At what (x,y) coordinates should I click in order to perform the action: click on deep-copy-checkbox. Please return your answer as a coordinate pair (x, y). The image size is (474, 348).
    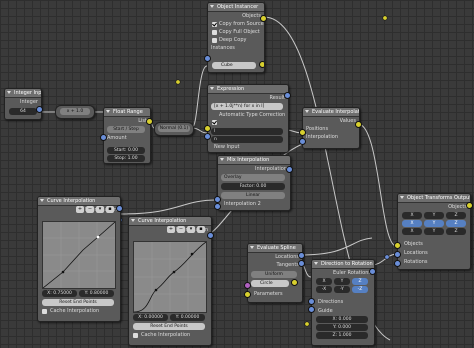
    Looking at the image, I should click on (214, 40).